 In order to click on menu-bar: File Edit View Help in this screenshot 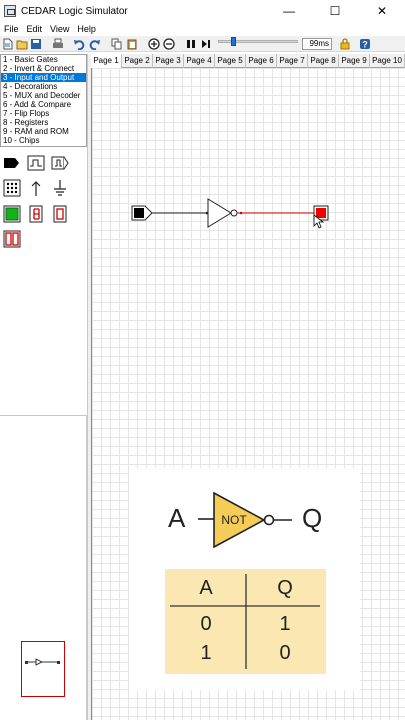, I will do `click(202, 29)`.